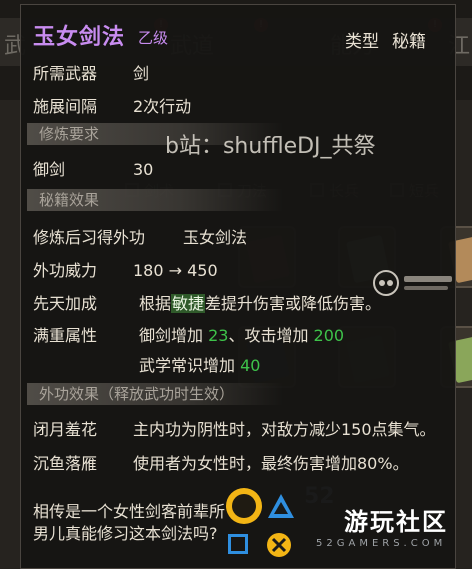 This screenshot has height=569, width=472. I want to click on logo-square-icon, so click(238, 544).